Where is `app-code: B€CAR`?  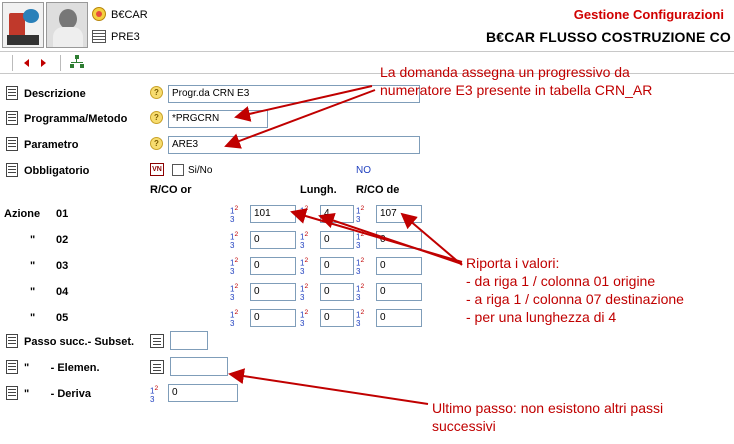 app-code: B€CAR is located at coordinates (129, 15).